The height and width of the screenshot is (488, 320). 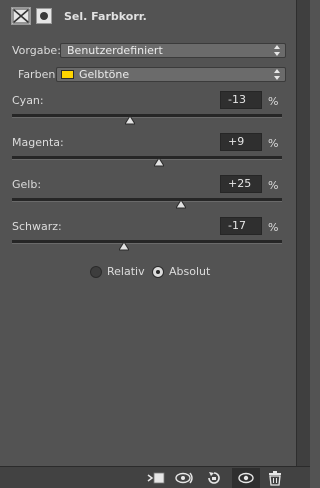 What do you see at coordinates (104, 74) in the screenshot?
I see `colors-value: Gelbtöne` at bounding box center [104, 74].